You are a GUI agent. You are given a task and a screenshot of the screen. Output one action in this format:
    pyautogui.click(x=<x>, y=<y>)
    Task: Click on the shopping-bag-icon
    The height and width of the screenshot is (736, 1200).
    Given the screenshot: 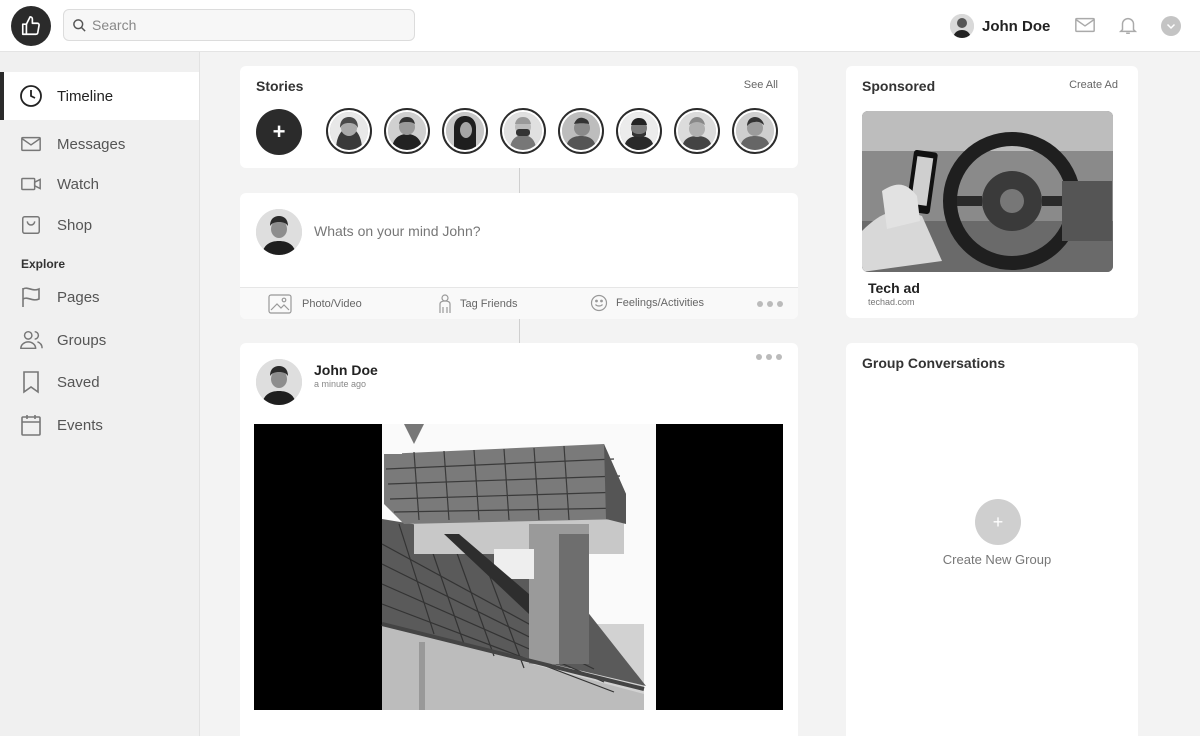 What is the action you would take?
    pyautogui.click(x=31, y=225)
    